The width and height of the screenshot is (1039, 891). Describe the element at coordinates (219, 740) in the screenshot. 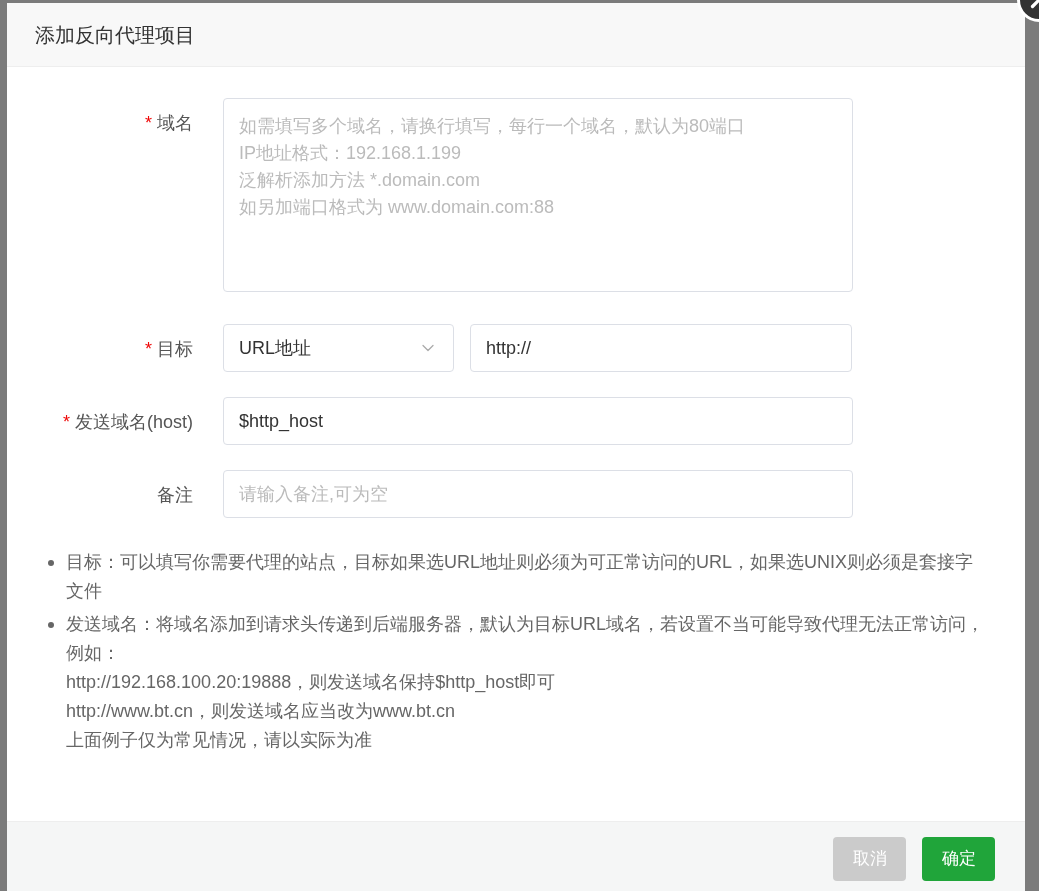

I see `hint-text: 上面例子仅为常见情况，请以实际为准` at that location.